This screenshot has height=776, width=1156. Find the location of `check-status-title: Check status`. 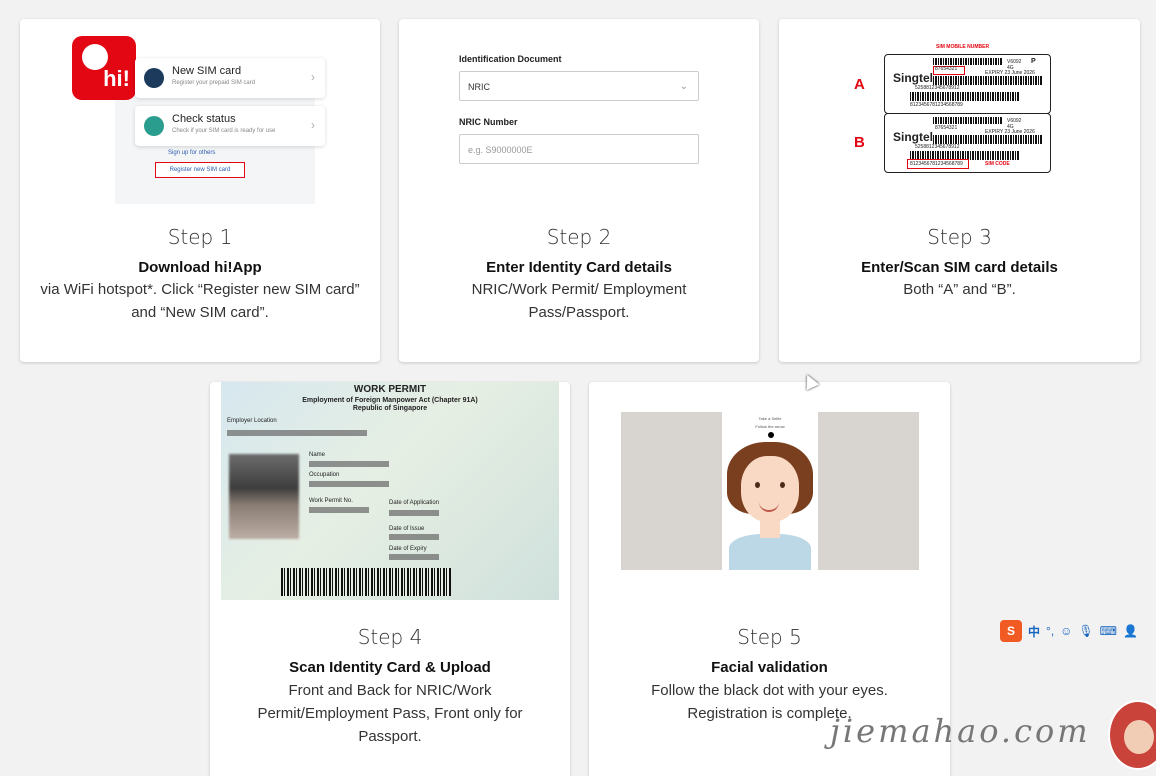

check-status-title: Check status is located at coordinates (204, 119).